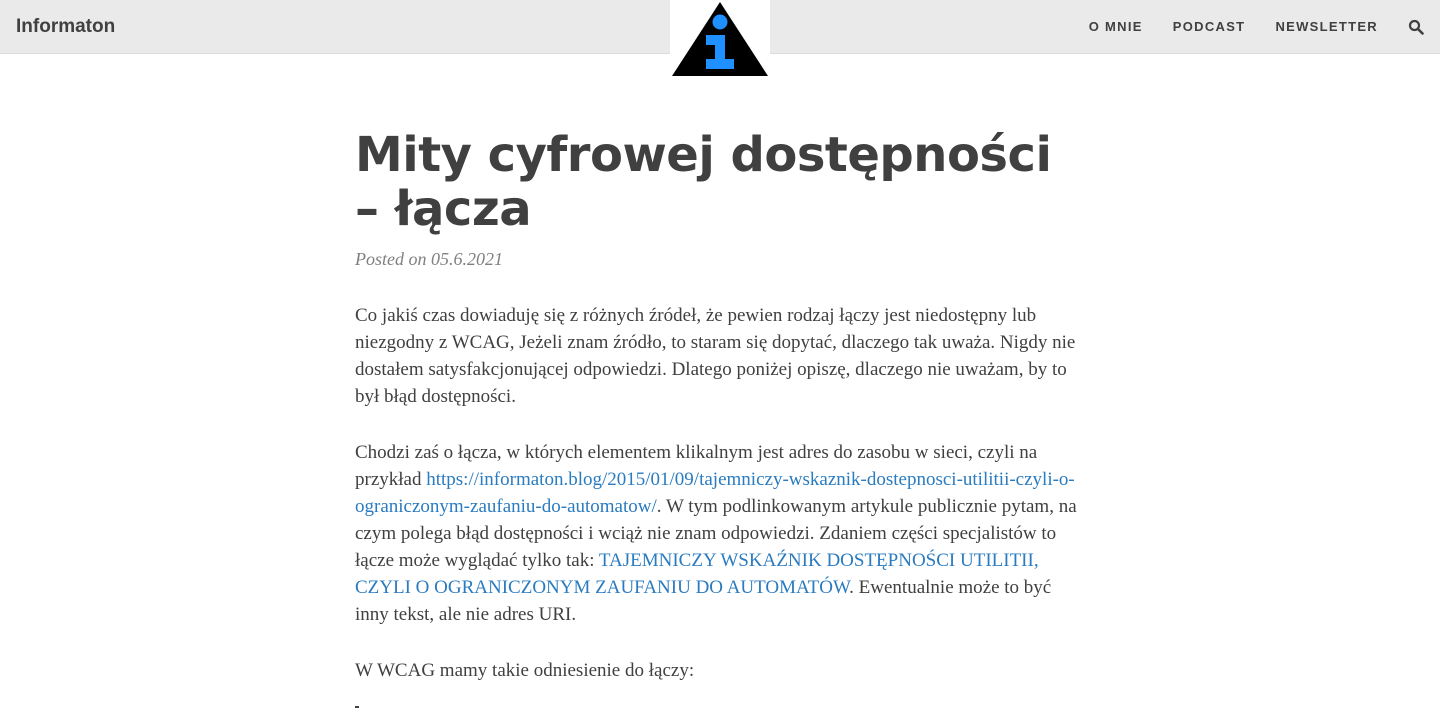  I want to click on search-icon, so click(1416, 27).